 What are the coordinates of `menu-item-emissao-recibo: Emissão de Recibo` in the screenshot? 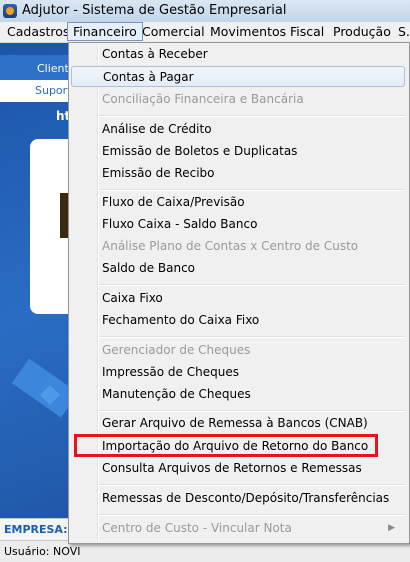 It's located at (238, 173).